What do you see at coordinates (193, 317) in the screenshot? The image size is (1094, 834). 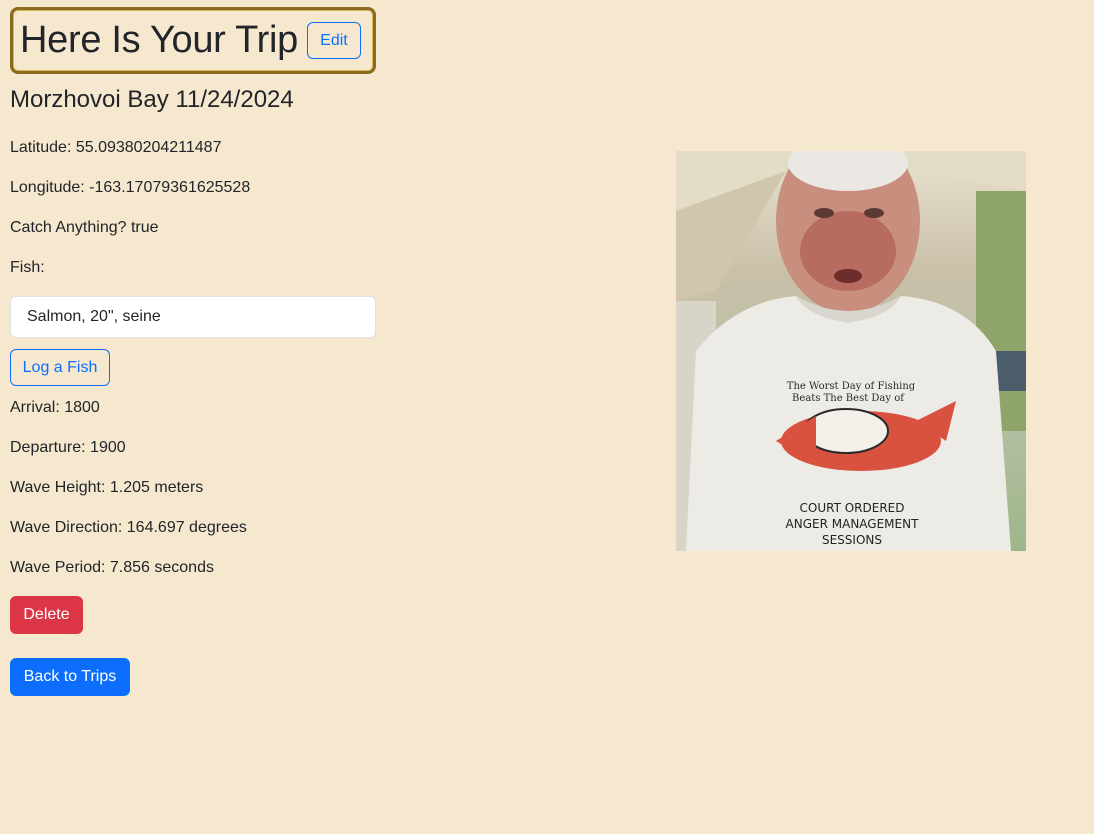 I see `fish-list: Salmon, 20", seine` at bounding box center [193, 317].